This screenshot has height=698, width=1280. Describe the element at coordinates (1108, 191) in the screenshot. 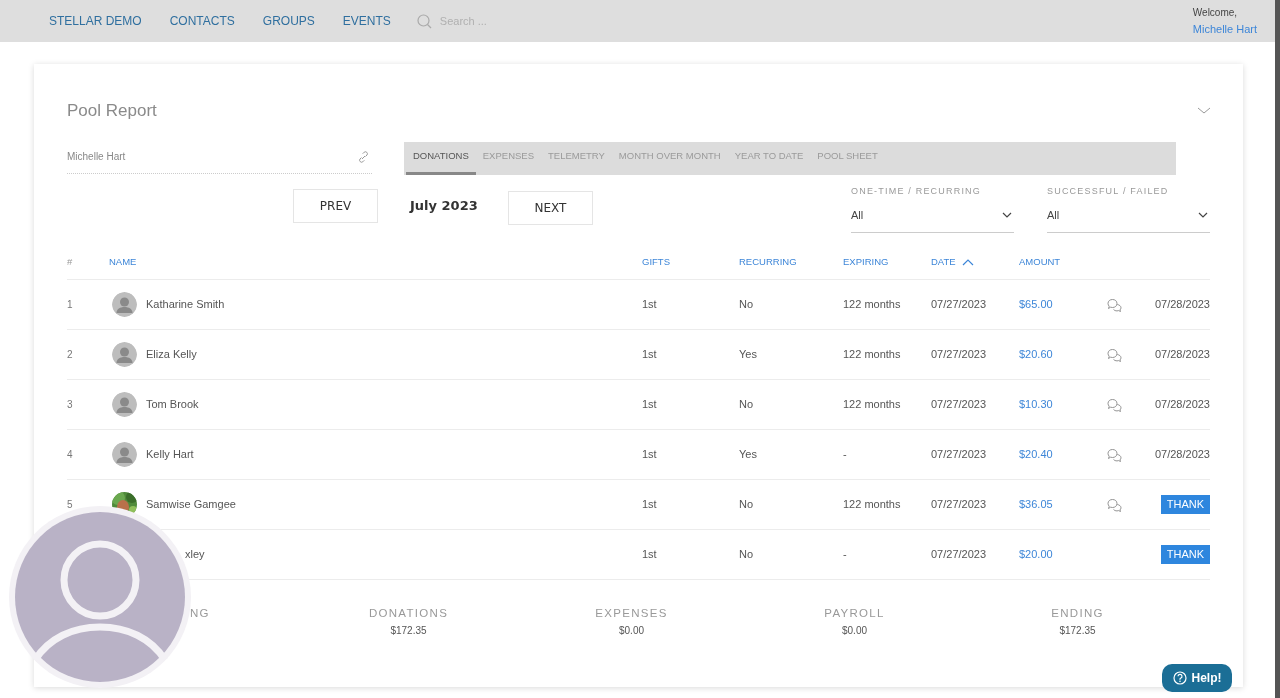

I see `filter-label: SUCCESSFUL / FAILED` at that location.